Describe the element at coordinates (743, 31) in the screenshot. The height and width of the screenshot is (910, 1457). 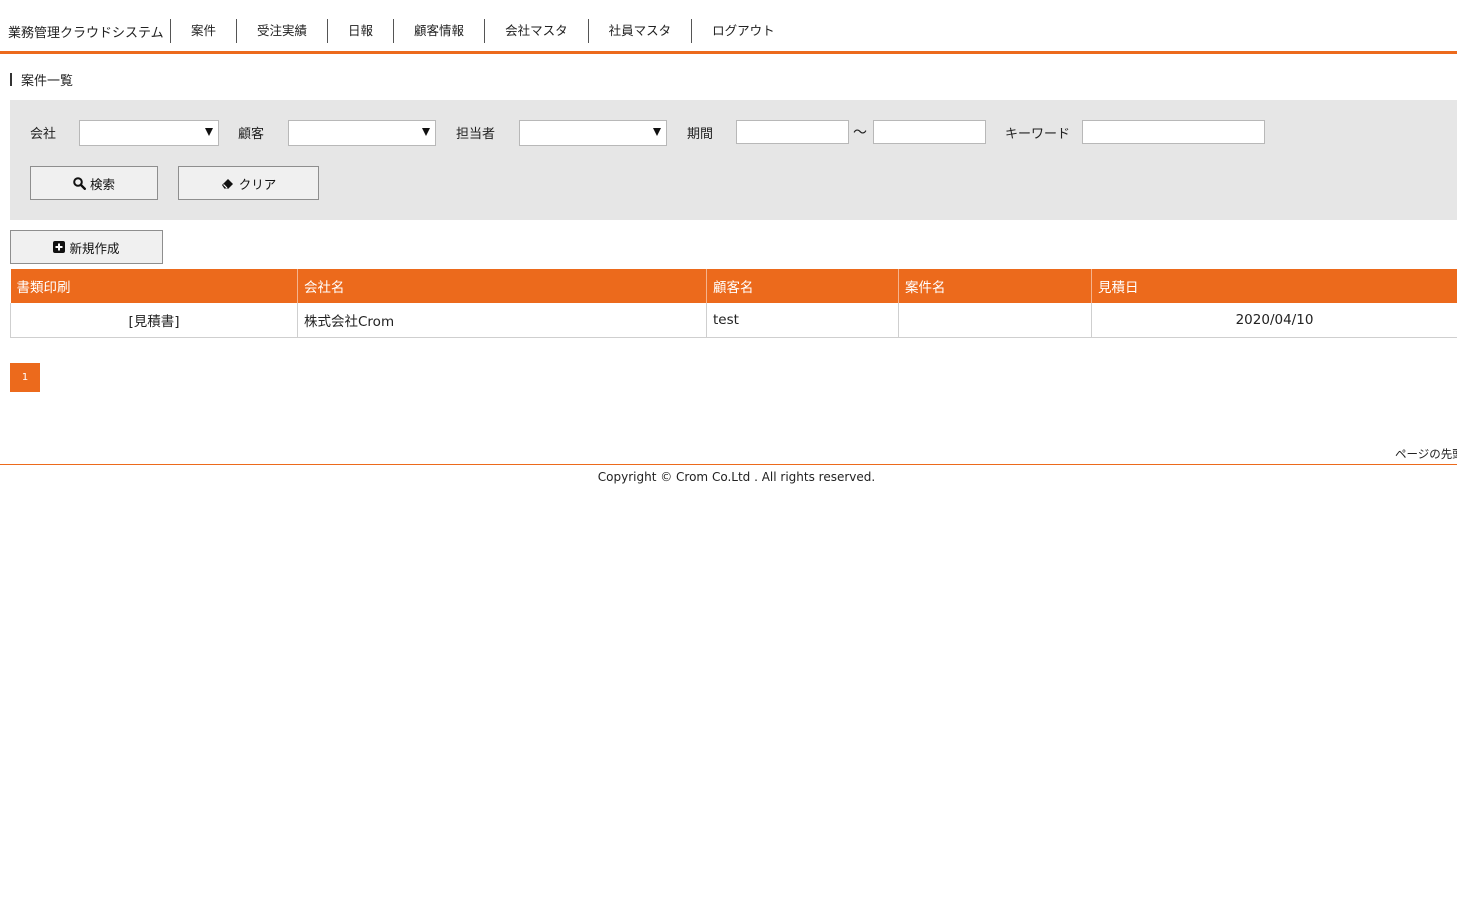
I see `nav-item-logout: ログアウト` at that location.